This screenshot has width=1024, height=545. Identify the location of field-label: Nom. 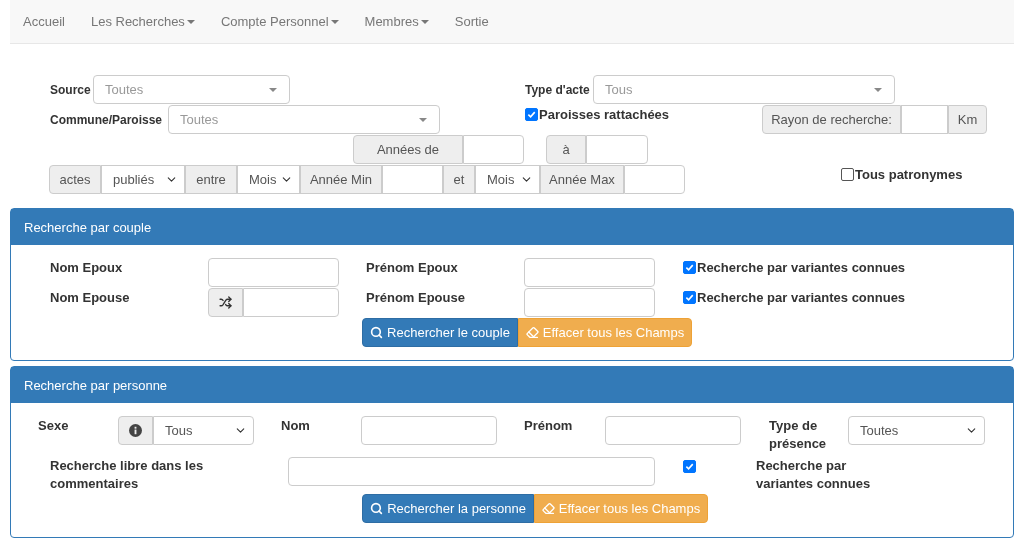
(296, 426).